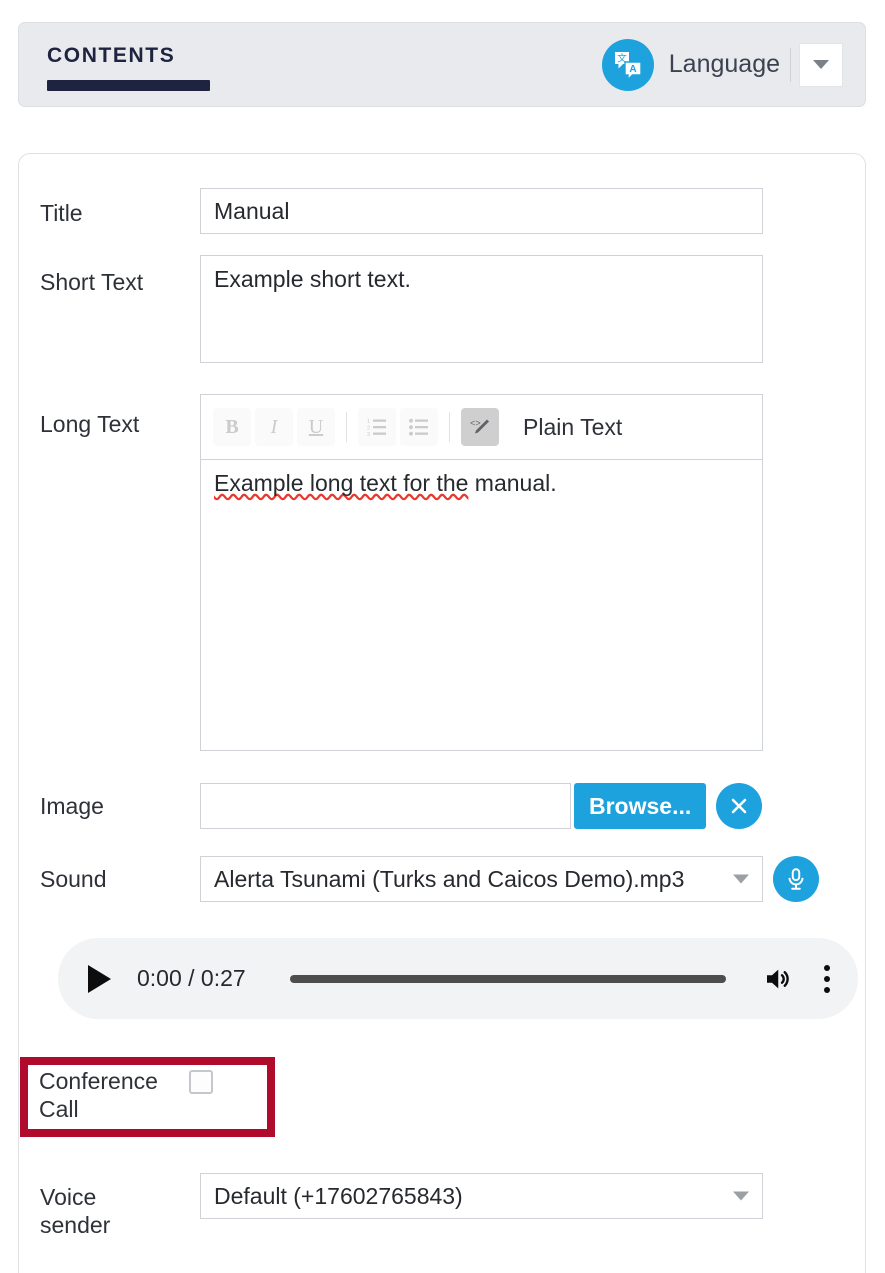 Image resolution: width=885 pixels, height=1273 pixels. Describe the element at coordinates (507, 978) in the screenshot. I see `audio-progress-bar` at that location.